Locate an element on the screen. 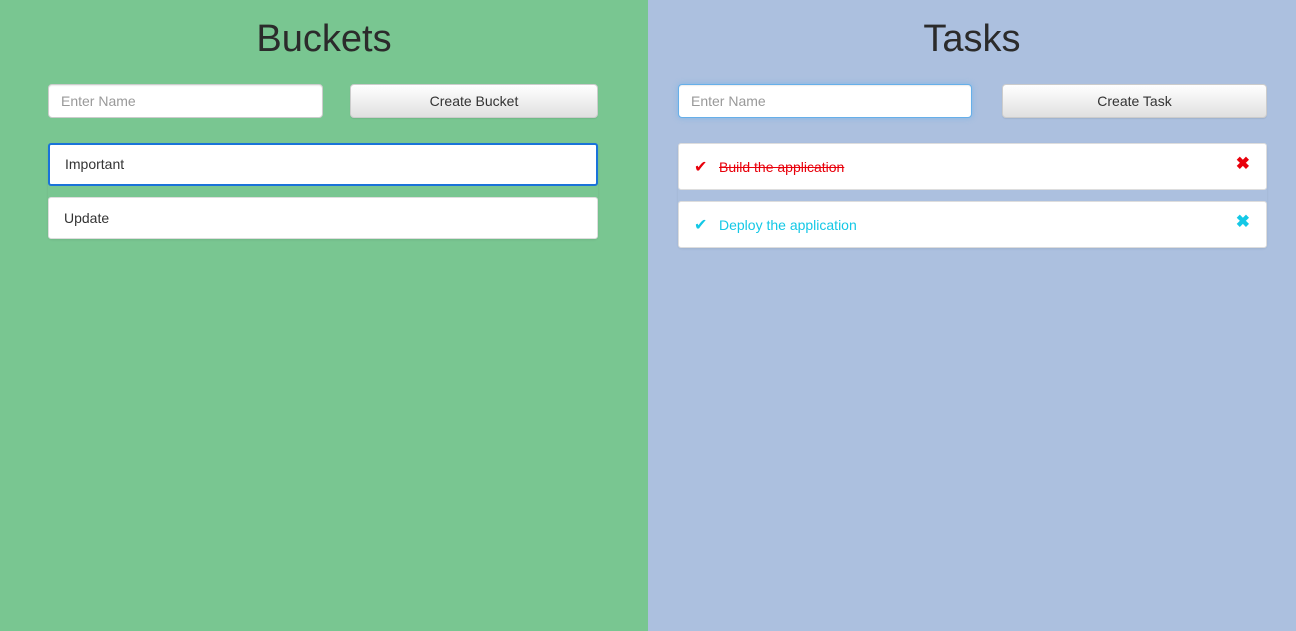 The height and width of the screenshot is (631, 1296). bucket-name-input is located at coordinates (185, 101).